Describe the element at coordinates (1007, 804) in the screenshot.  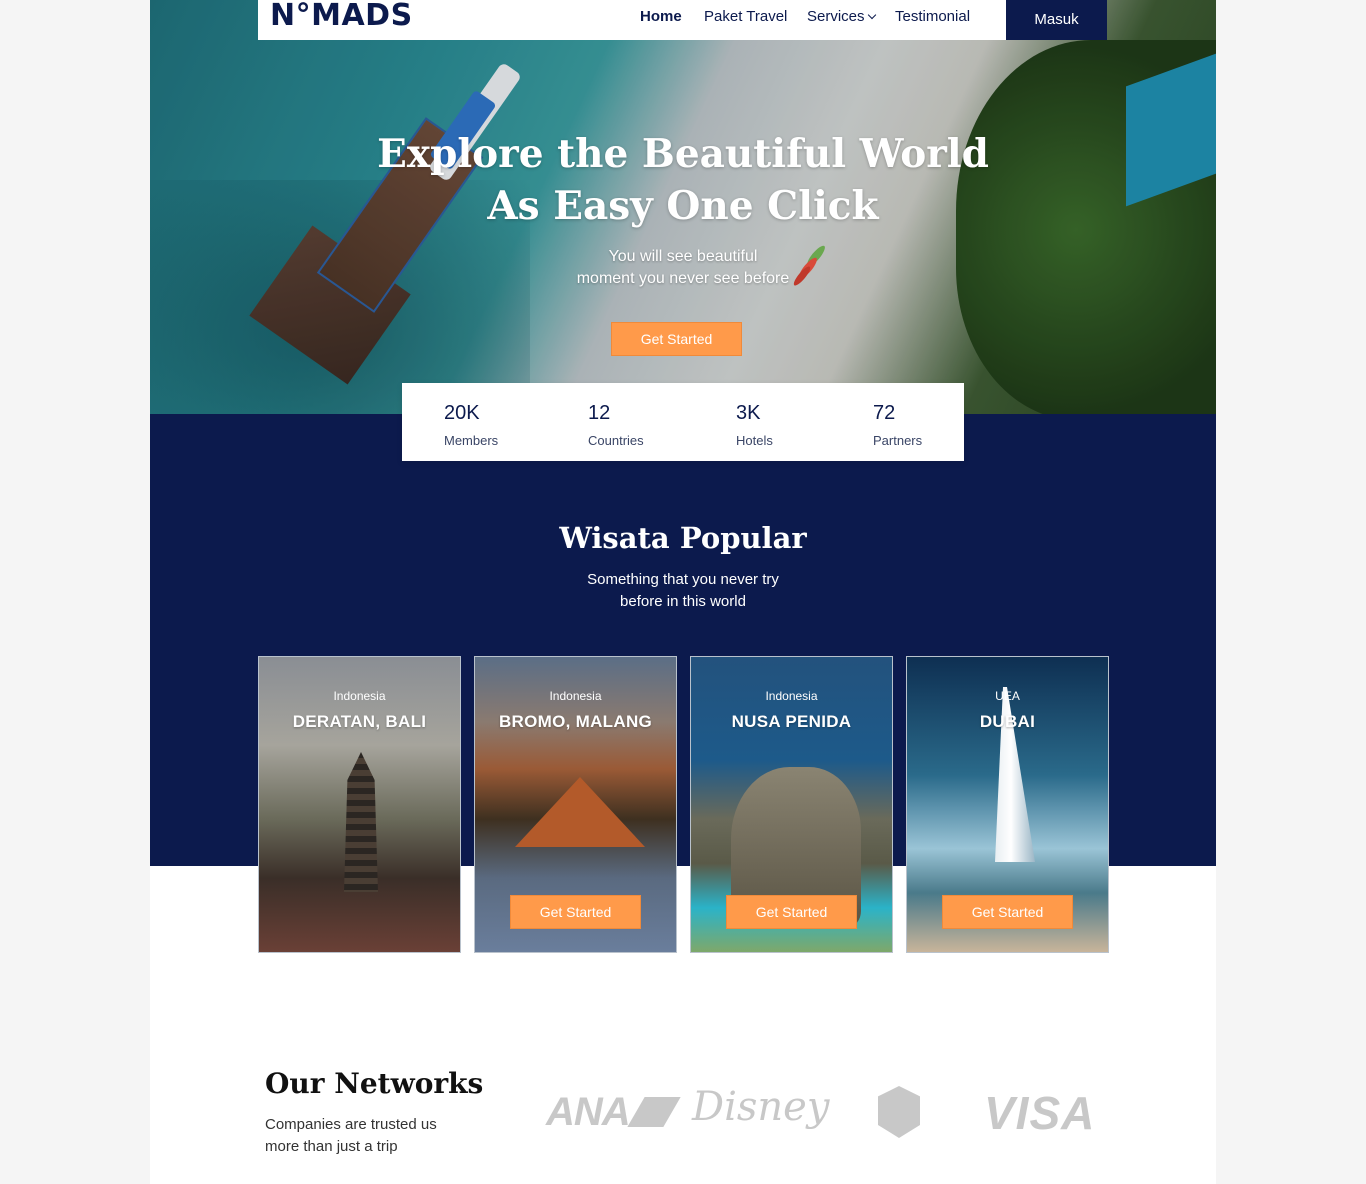
I see `destination-card-dubai: UEA DUBAI Get Started` at that location.